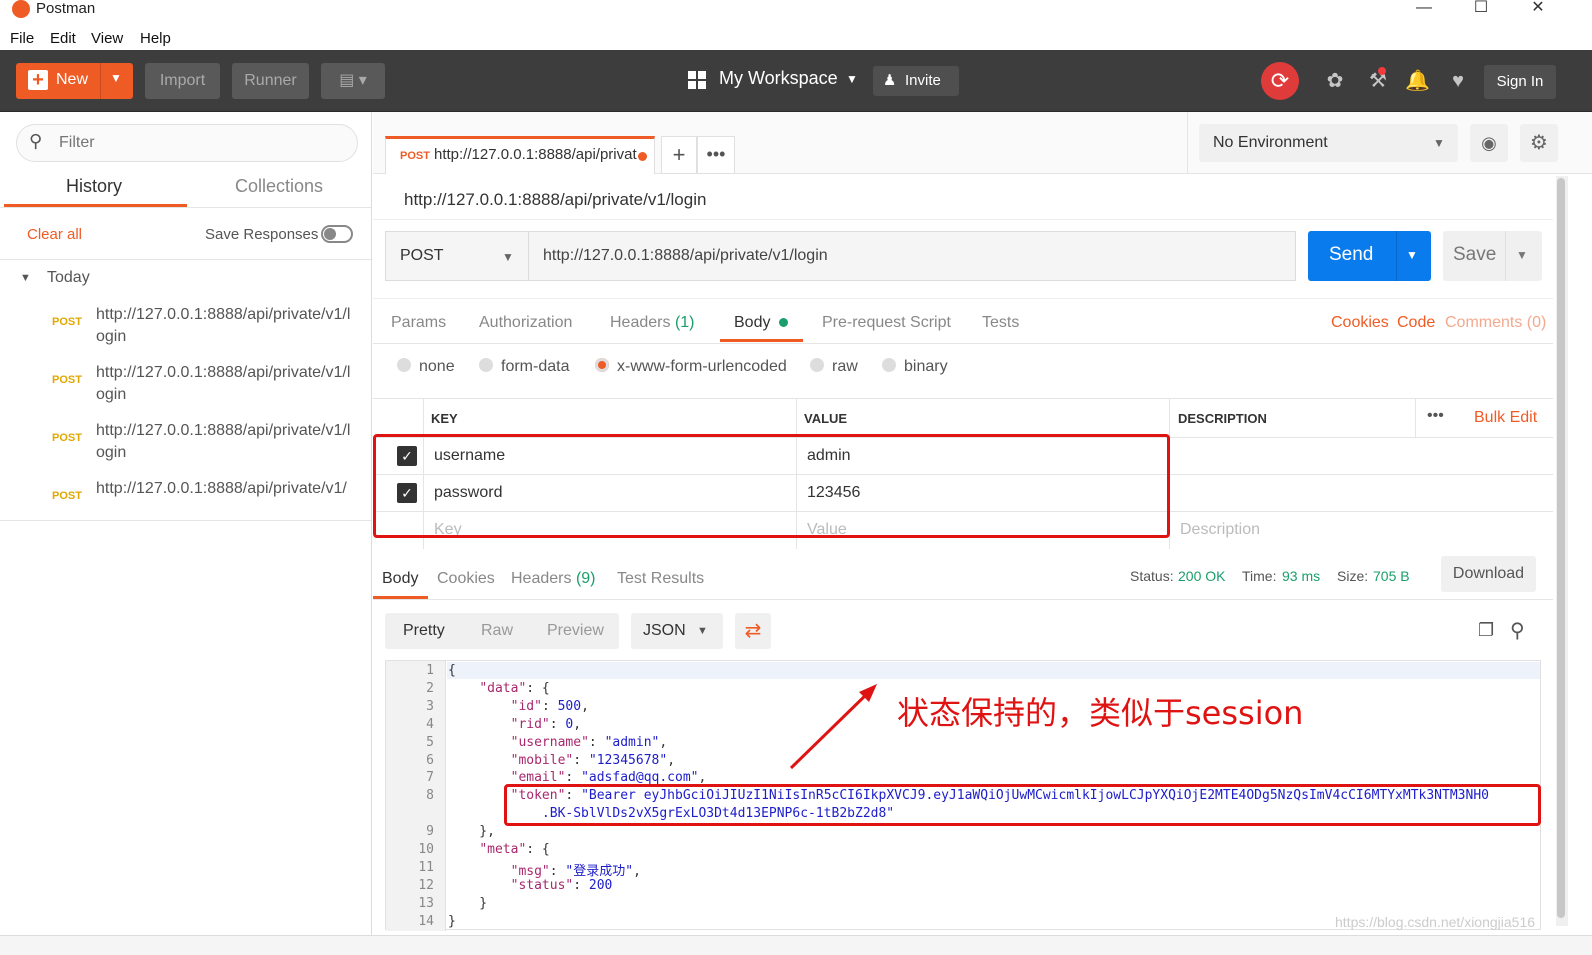  I want to click on minimize-icon: —, so click(1424, 12).